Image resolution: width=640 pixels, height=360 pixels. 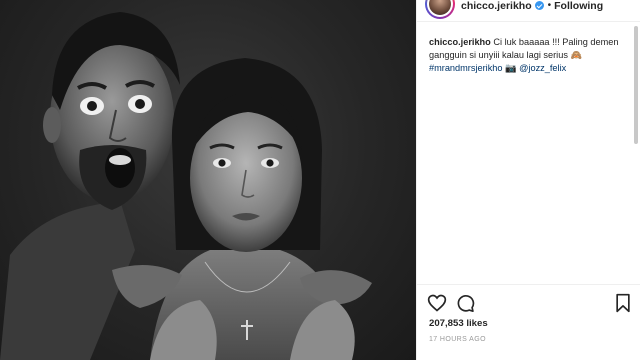 I want to click on post-header: chicco.jerikho • Following, so click(x=528, y=11).